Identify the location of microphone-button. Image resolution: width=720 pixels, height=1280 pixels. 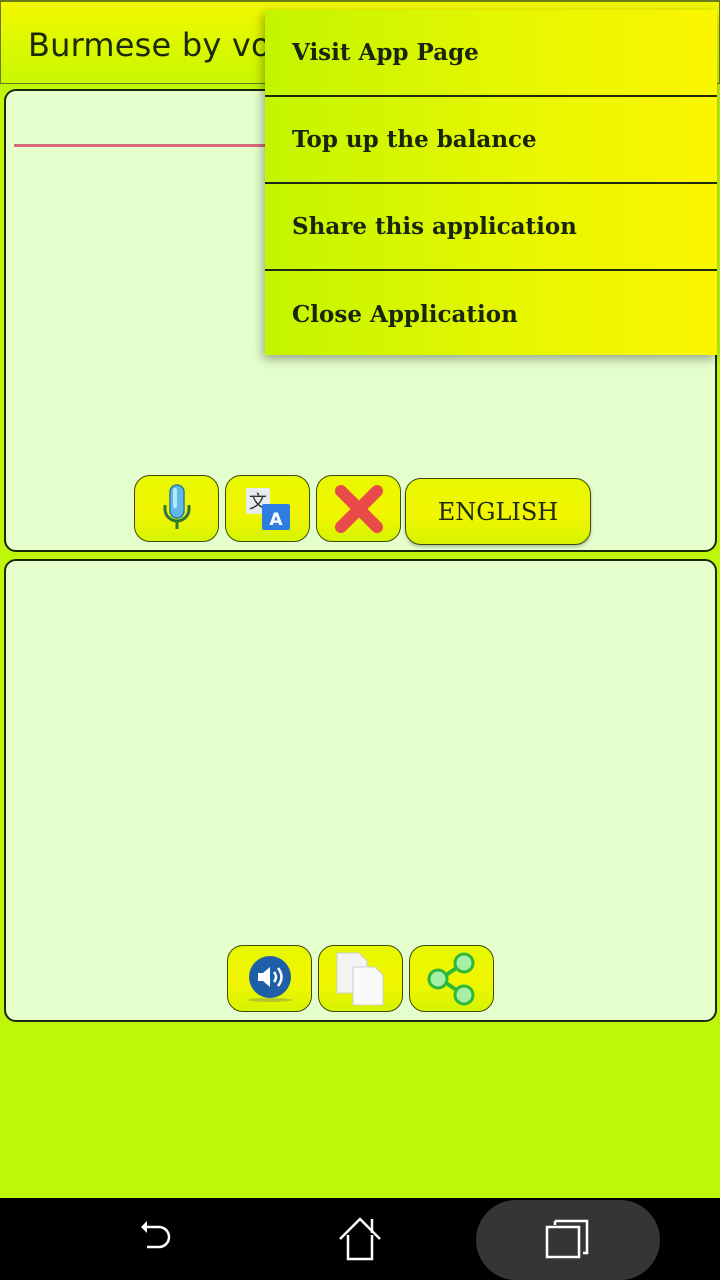
(176, 508).